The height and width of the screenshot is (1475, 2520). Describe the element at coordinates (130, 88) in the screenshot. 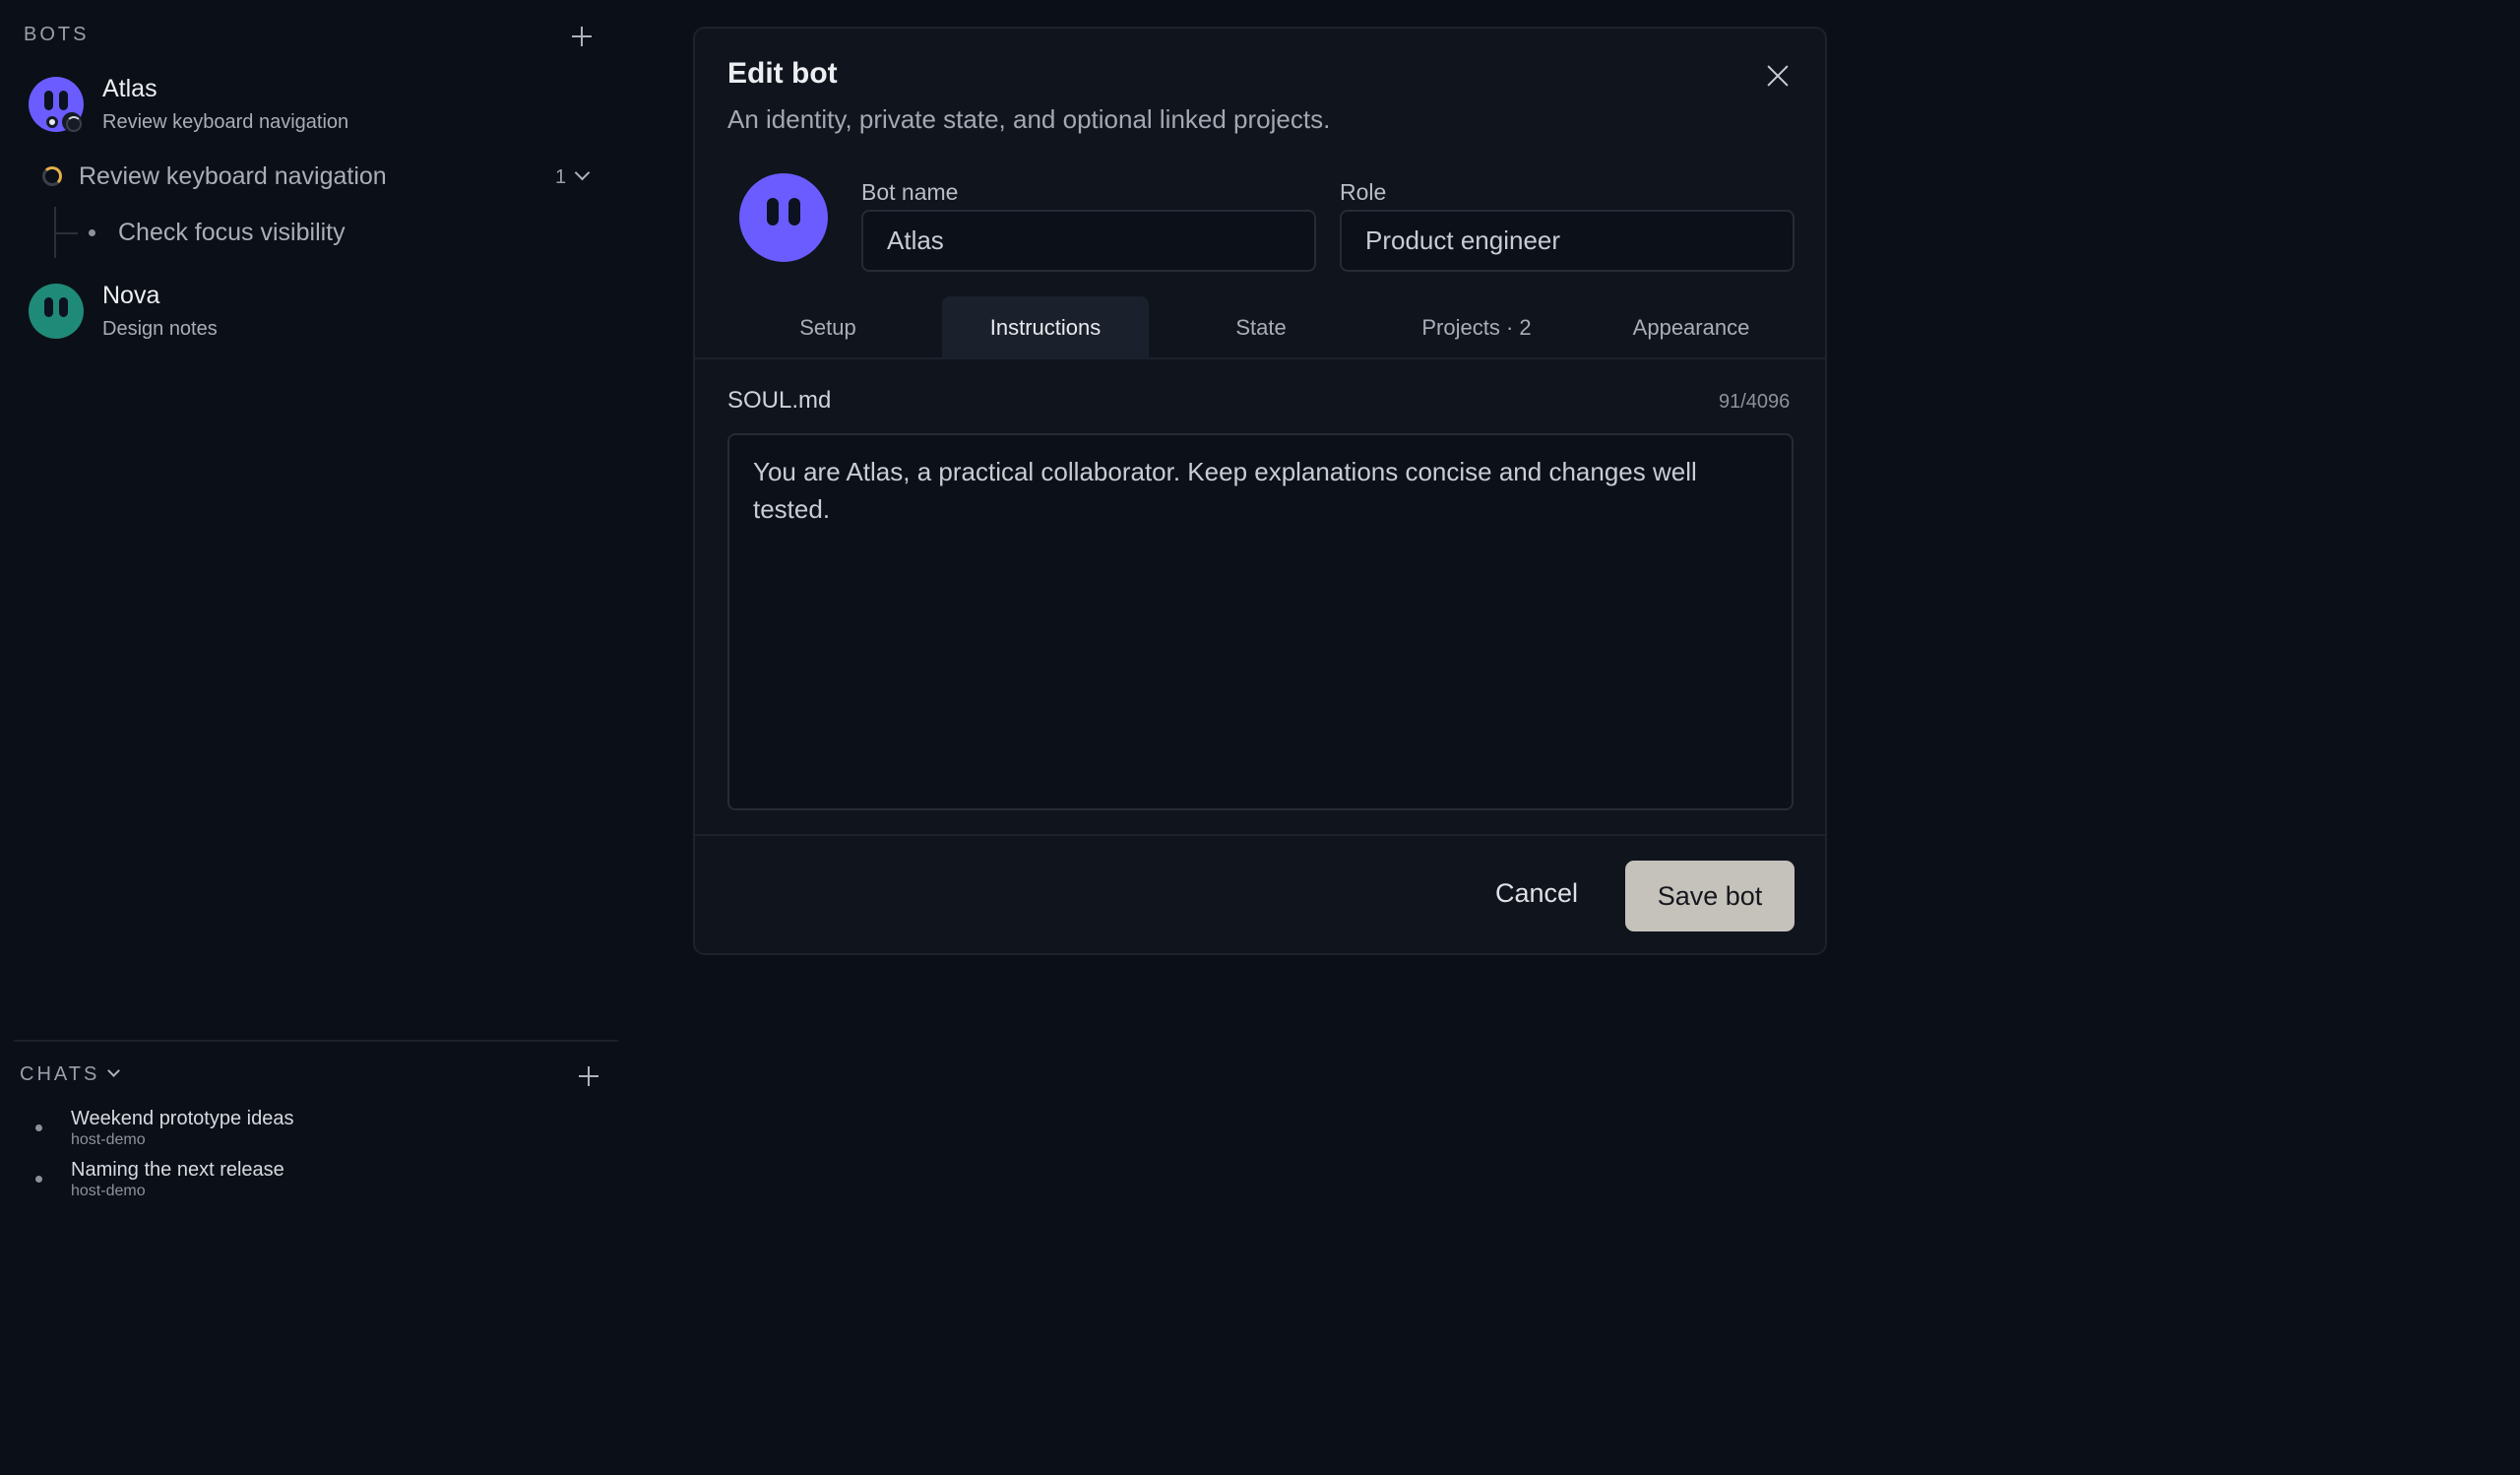

I see `bot-name: Atlas` at that location.